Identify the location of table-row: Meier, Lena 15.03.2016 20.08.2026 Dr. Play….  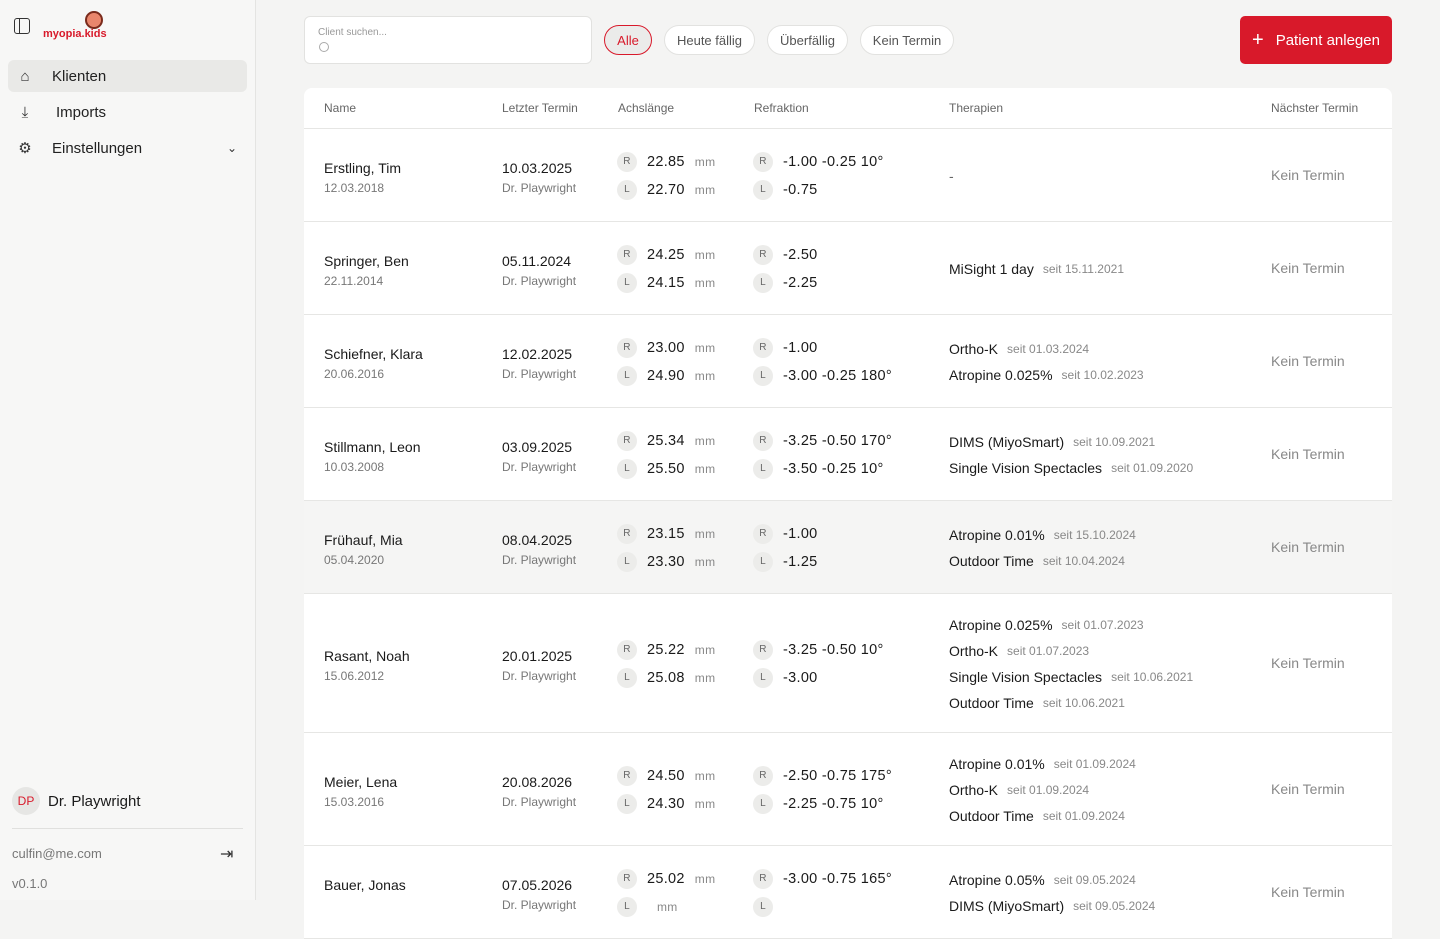
(848, 789).